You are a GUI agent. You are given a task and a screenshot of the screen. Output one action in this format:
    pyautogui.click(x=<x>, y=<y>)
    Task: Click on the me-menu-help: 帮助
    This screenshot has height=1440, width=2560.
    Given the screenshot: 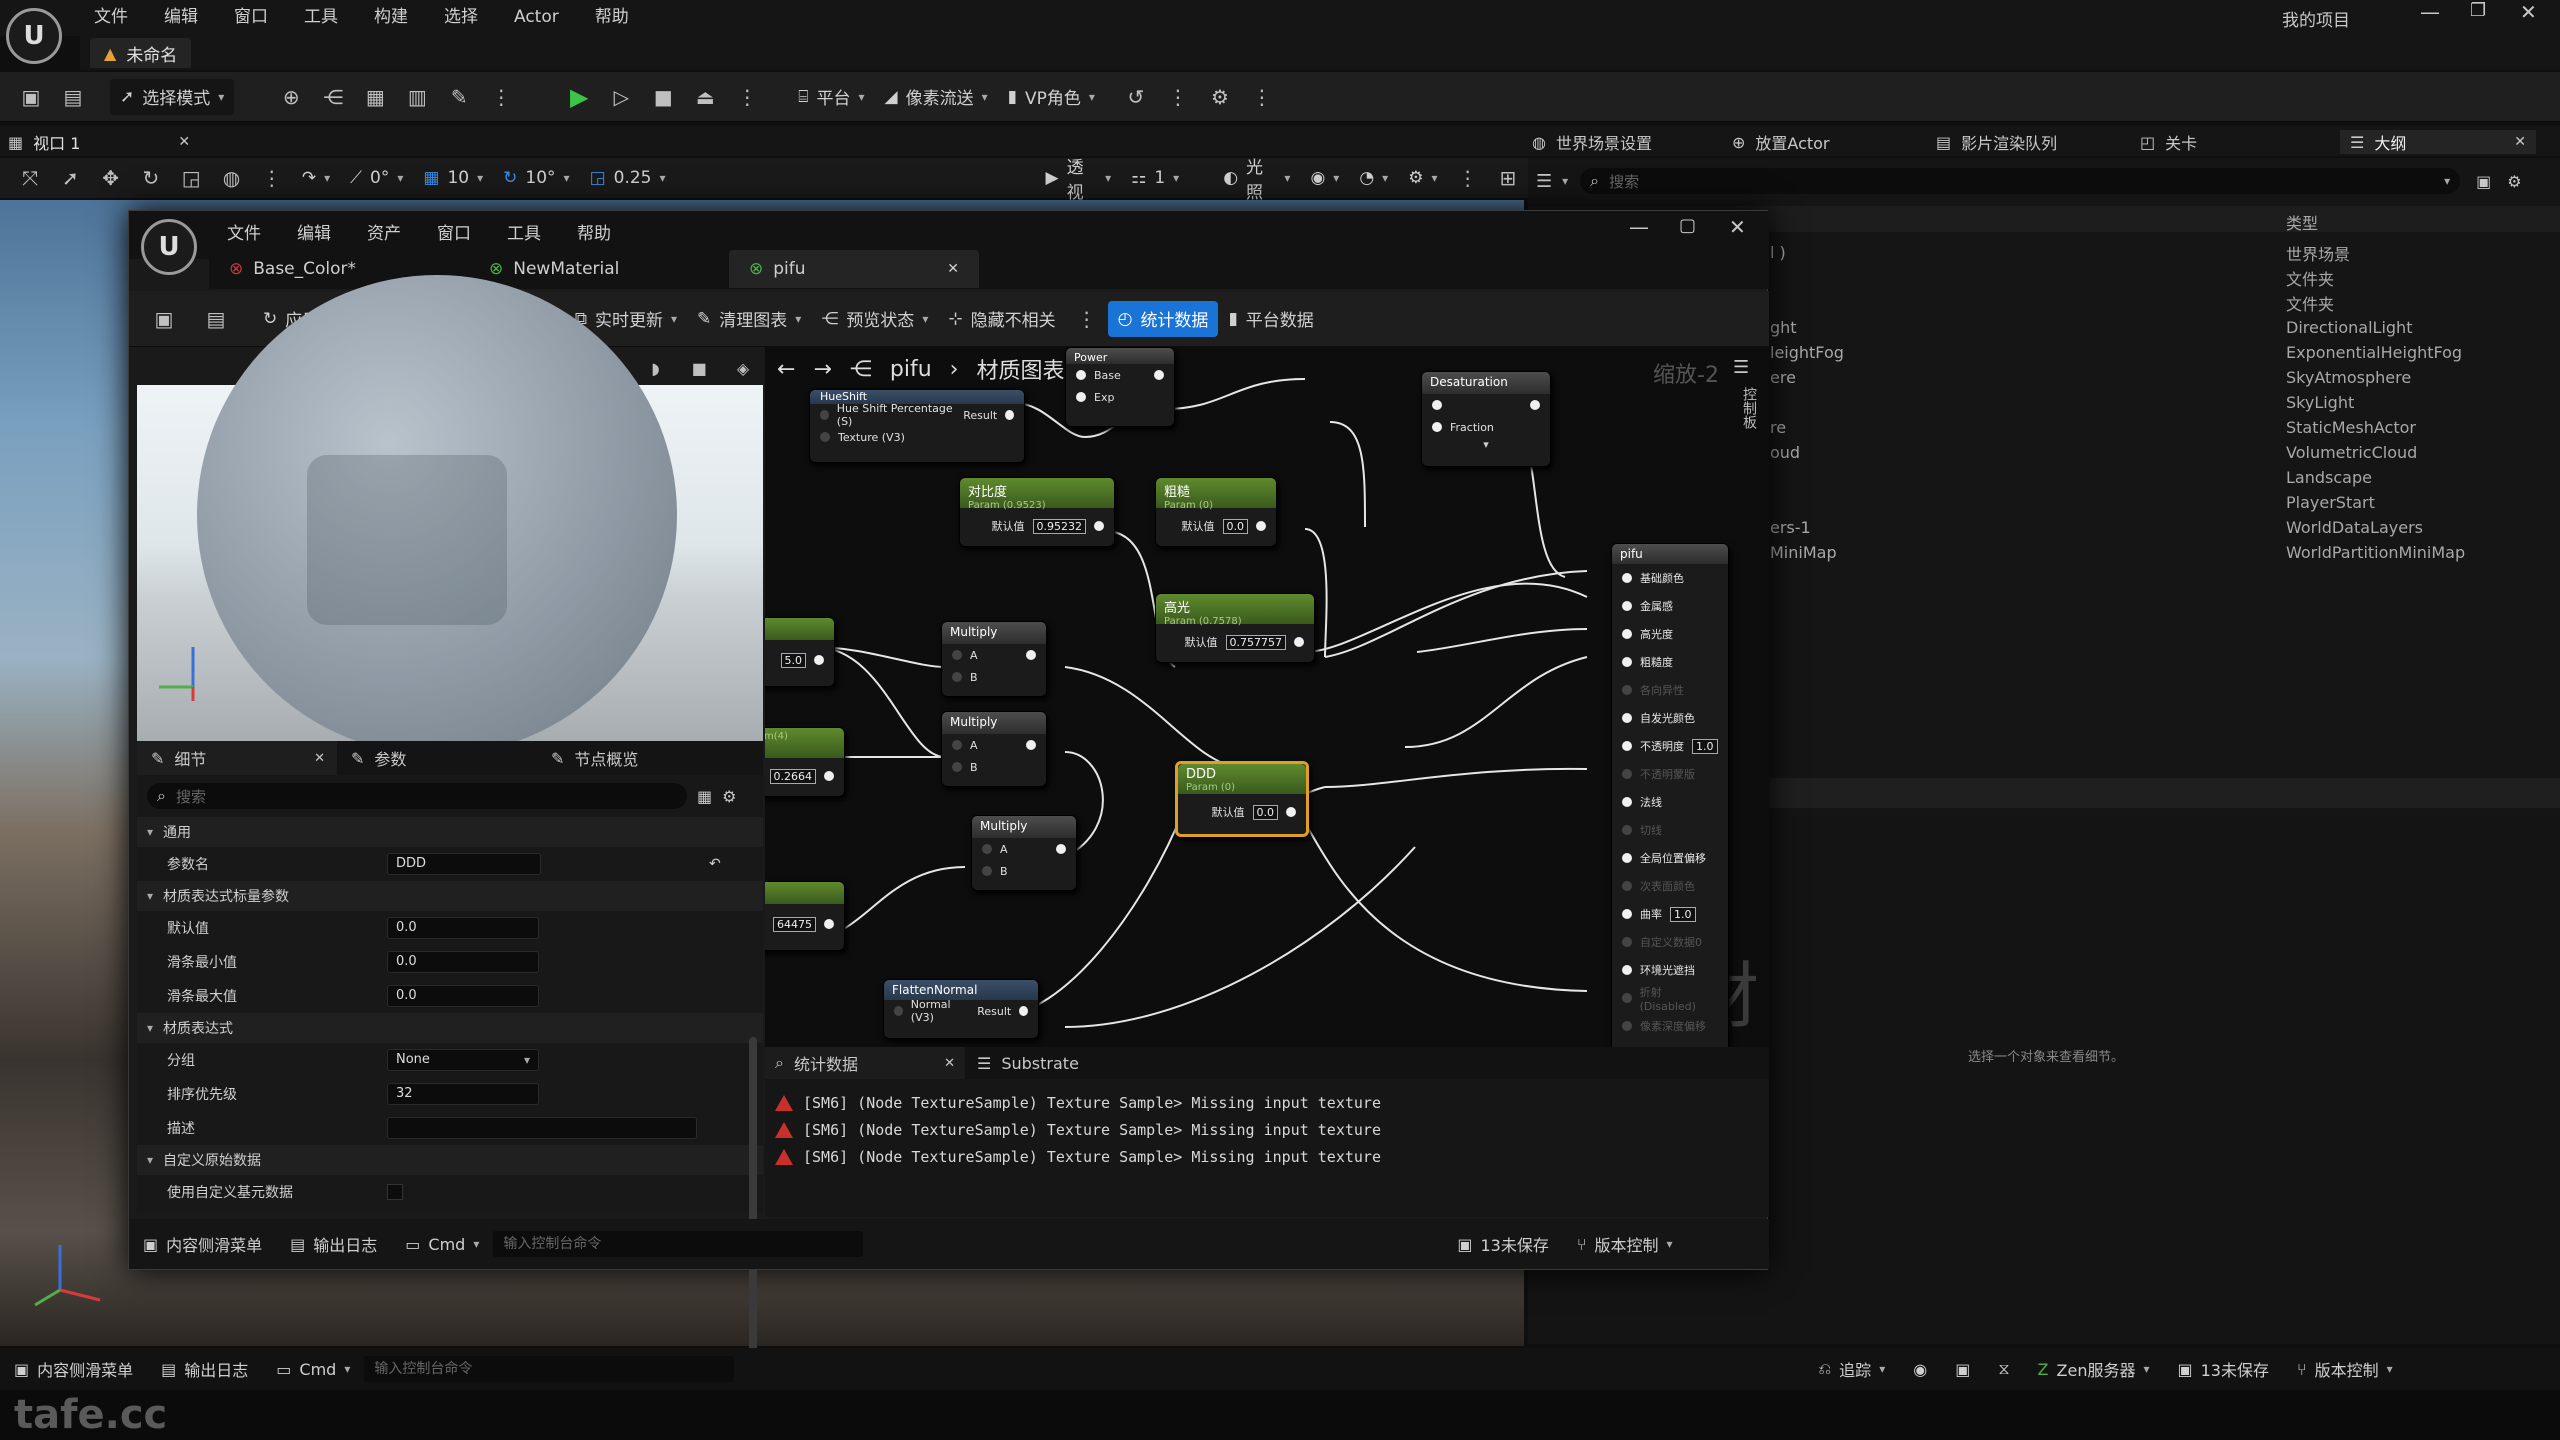 What is the action you would take?
    pyautogui.click(x=594, y=234)
    